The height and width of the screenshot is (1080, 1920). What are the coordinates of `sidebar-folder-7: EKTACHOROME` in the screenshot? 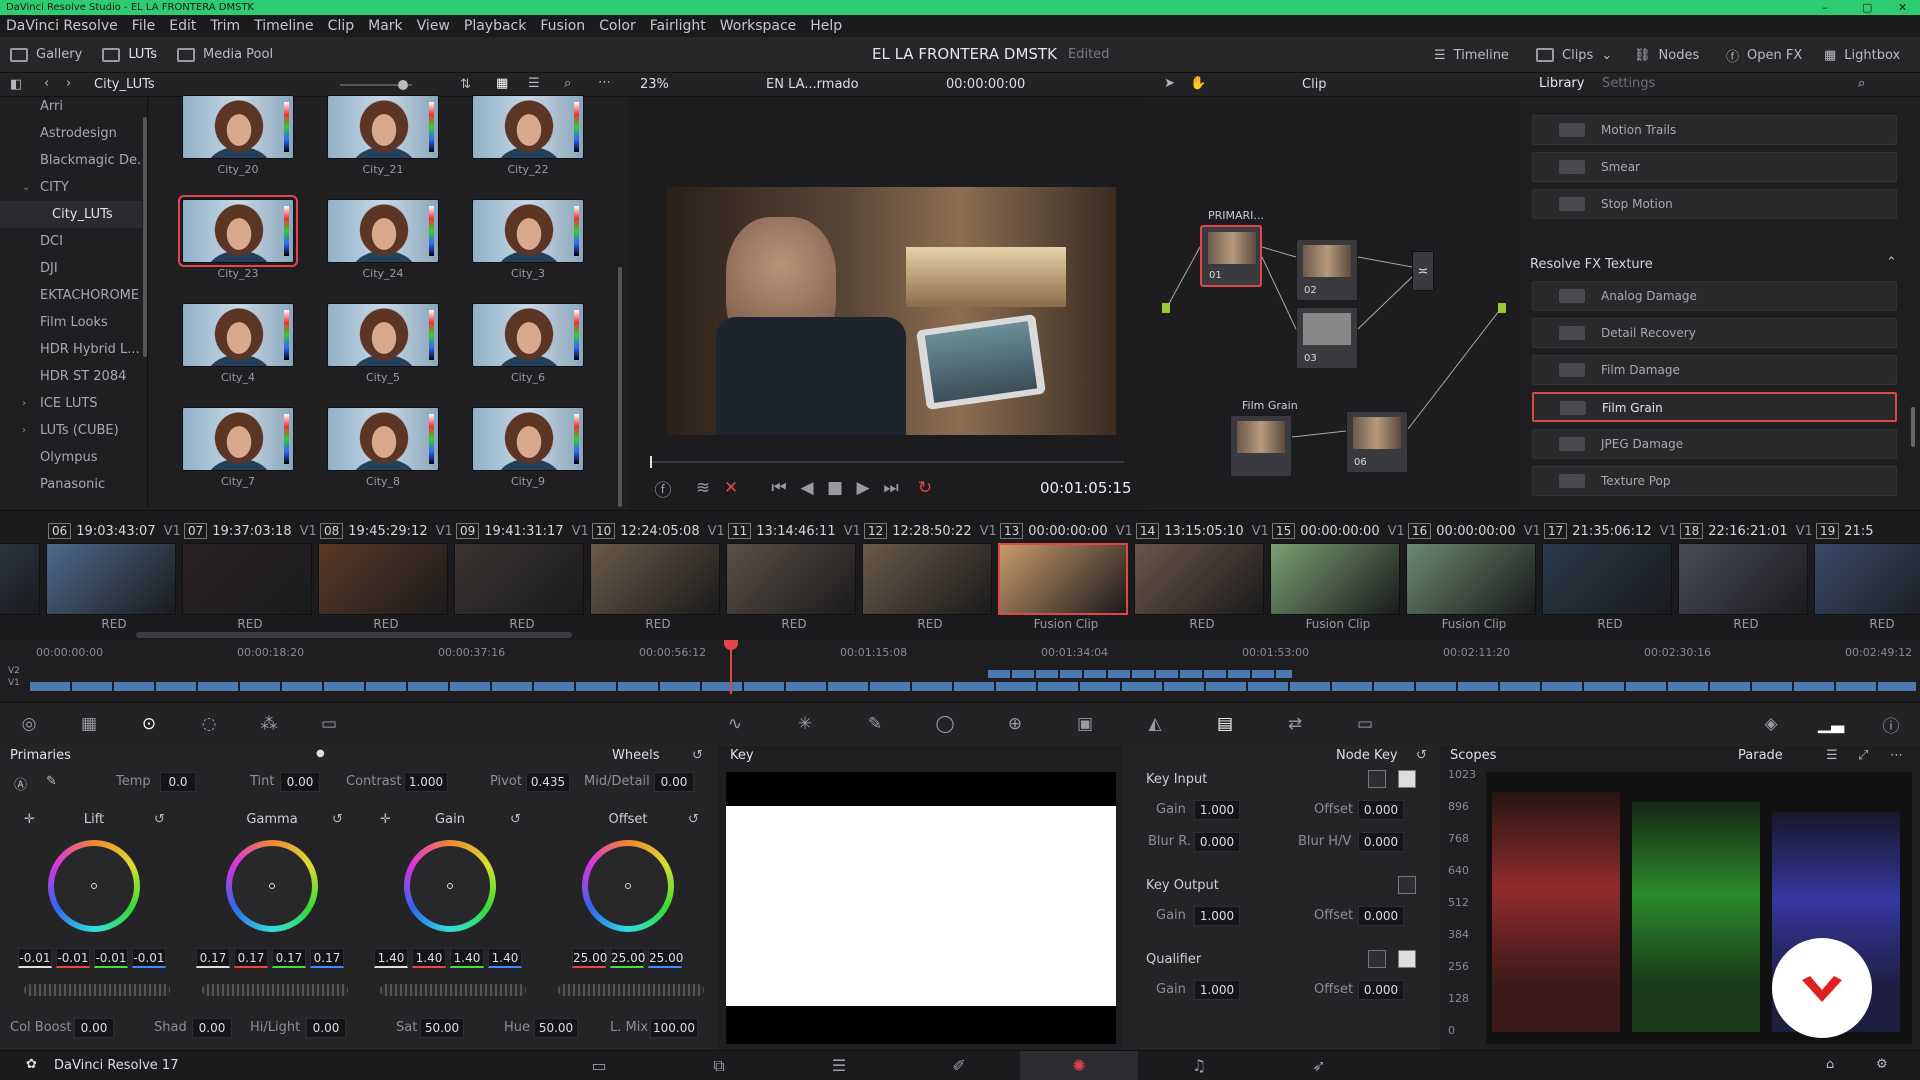 It's located at (71, 295).